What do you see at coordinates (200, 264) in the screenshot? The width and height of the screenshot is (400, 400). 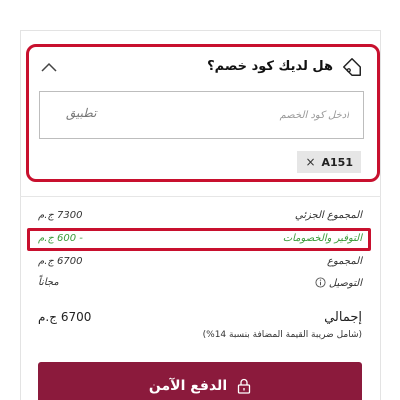 I see `total-row: المجموع 6700 ج.م` at bounding box center [200, 264].